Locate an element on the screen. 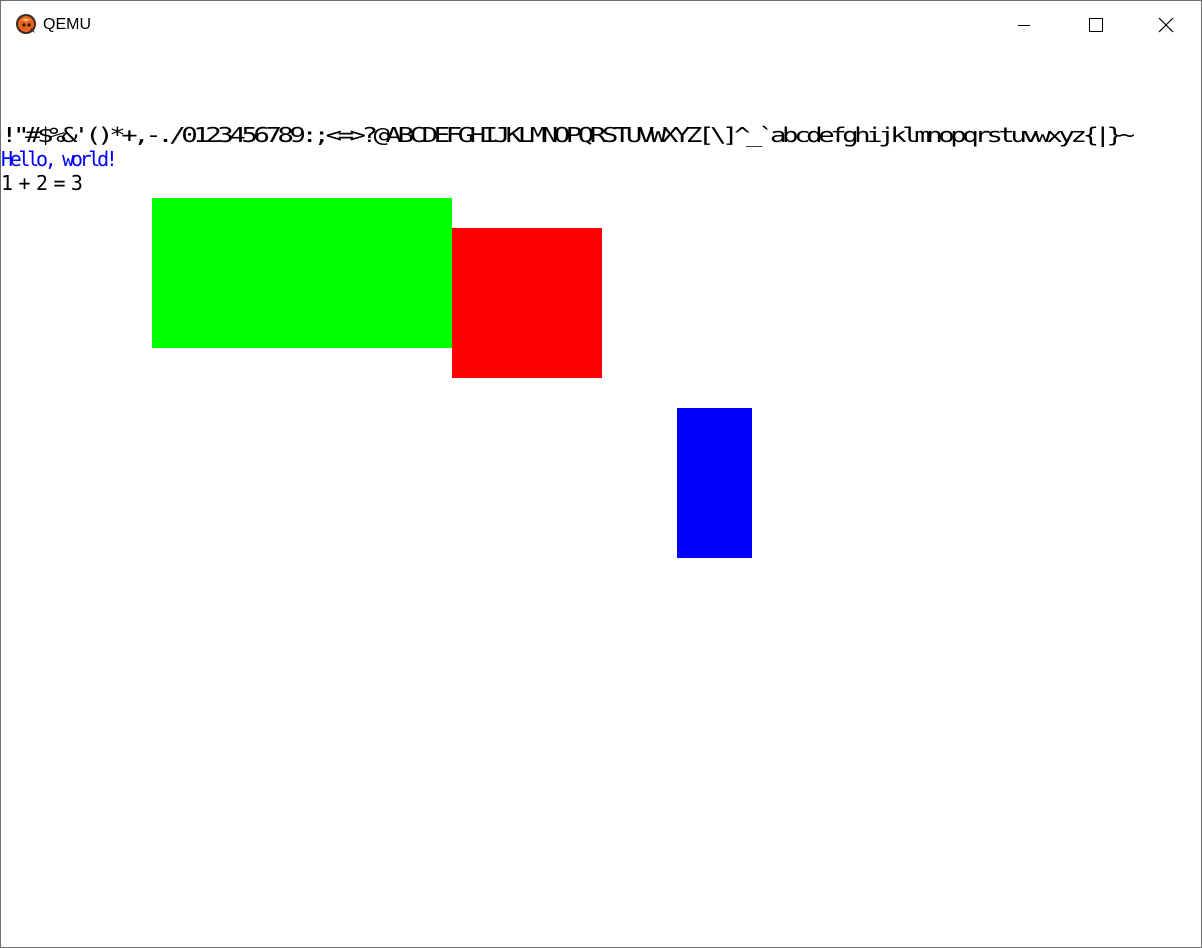 Image resolution: width=1202 pixels, height=948 pixels. window-title: QEMU is located at coordinates (67, 24).